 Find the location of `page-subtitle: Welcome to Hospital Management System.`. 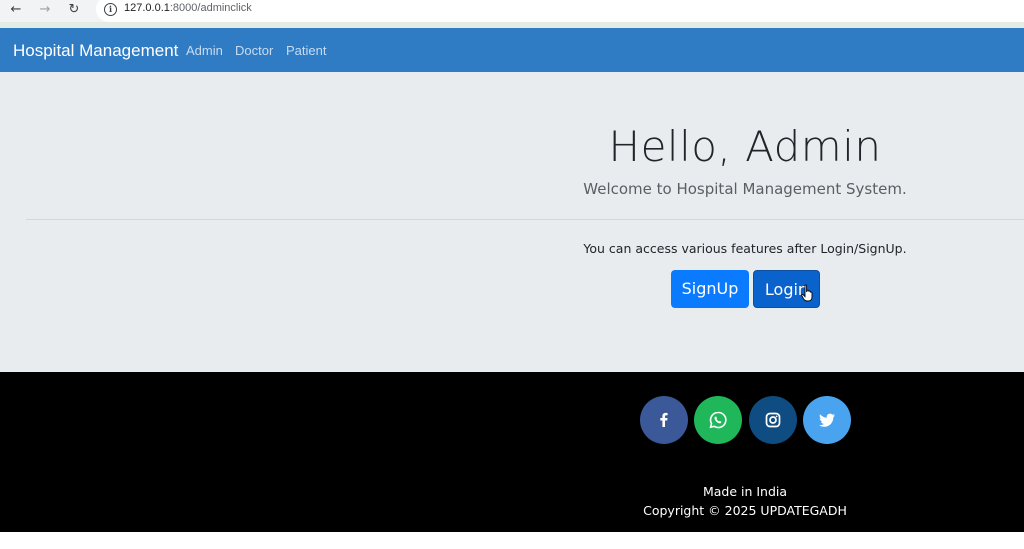

page-subtitle: Welcome to Hospital Management System. is located at coordinates (745, 189).